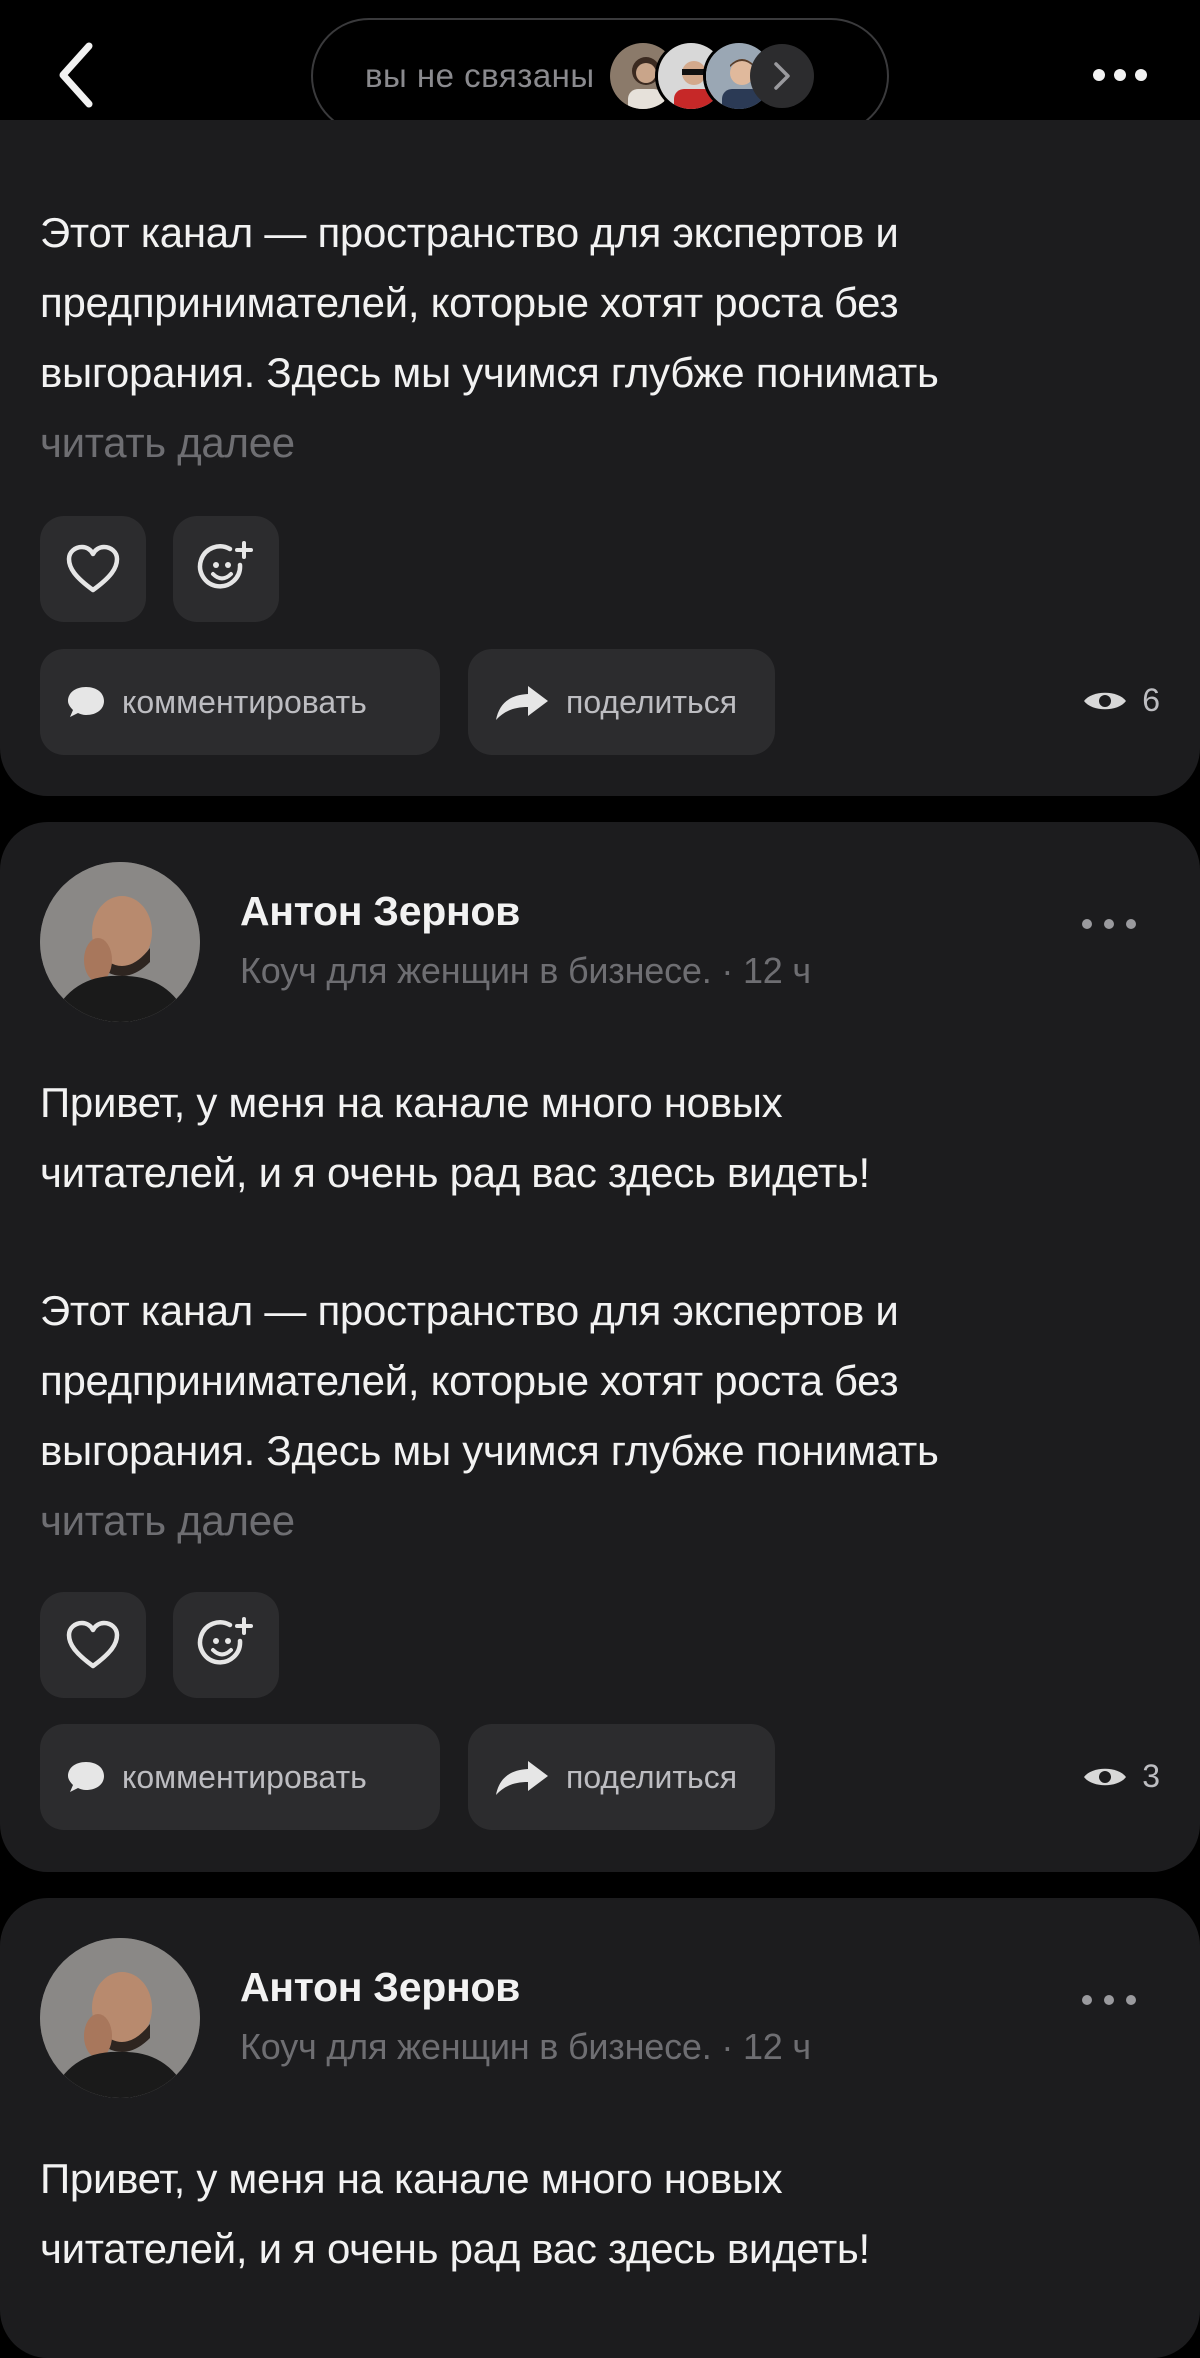  I want to click on chevron-left-icon, so click(76, 75).